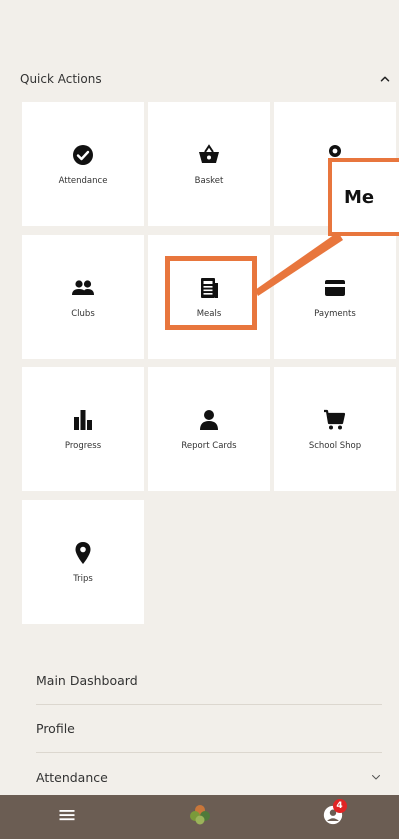 The height and width of the screenshot is (839, 399). What do you see at coordinates (209, 446) in the screenshot?
I see `tile-label: Report Cards` at bounding box center [209, 446].